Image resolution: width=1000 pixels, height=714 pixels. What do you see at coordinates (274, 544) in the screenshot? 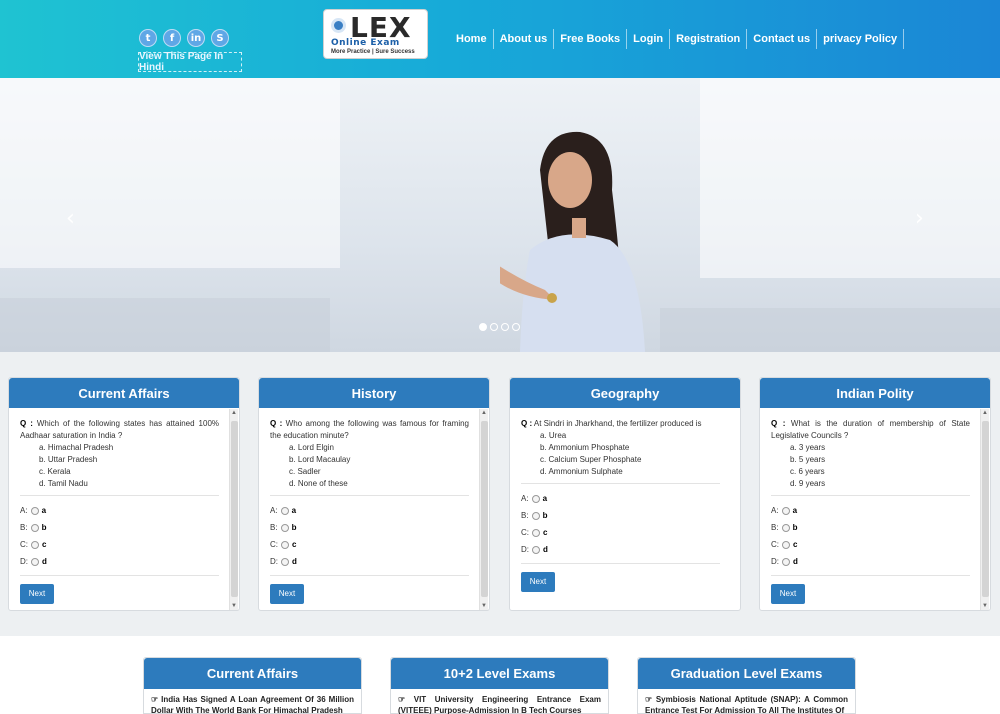
I see `answer-label: C:` at bounding box center [274, 544].